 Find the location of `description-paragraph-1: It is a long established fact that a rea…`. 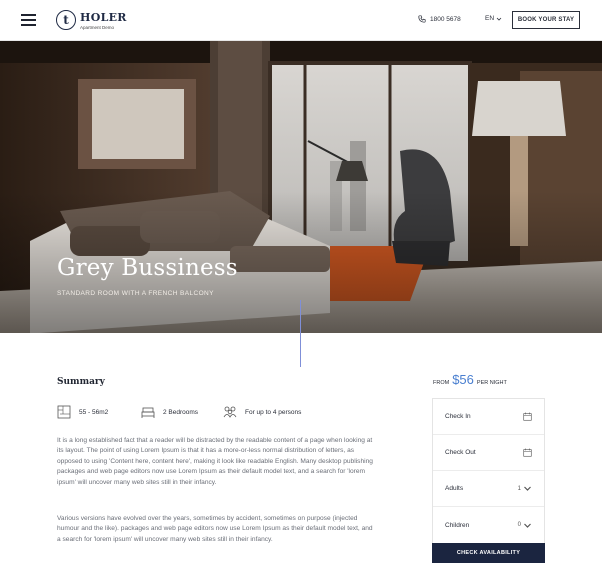

description-paragraph-1: It is a long established fact that a rea… is located at coordinates (215, 461).